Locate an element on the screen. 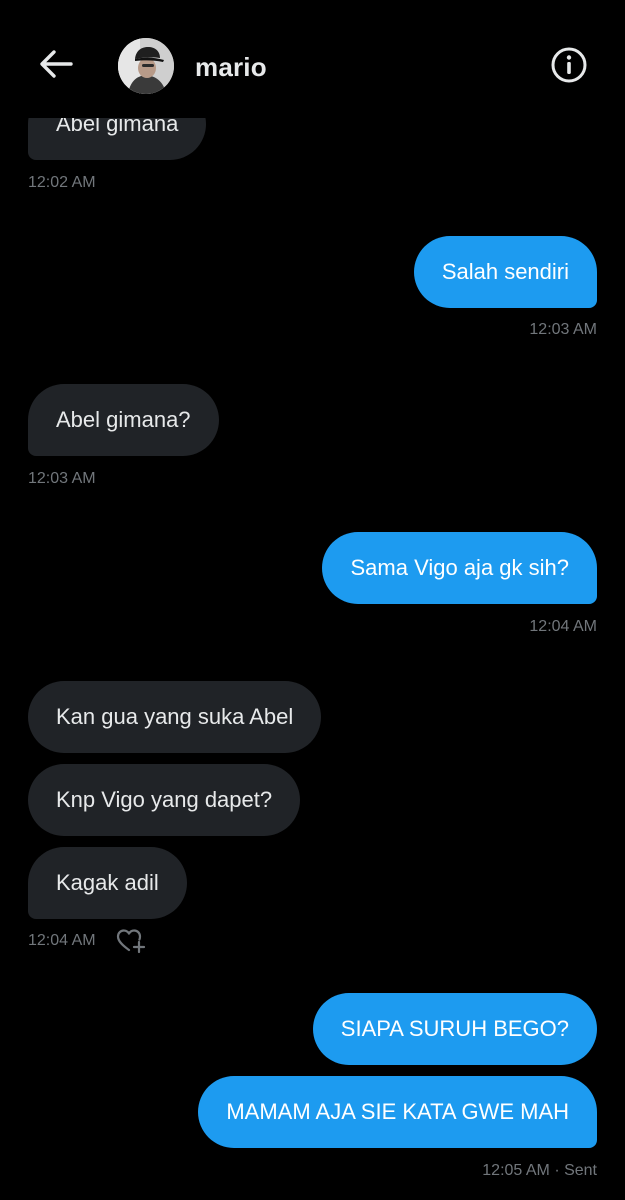 This screenshot has height=1200, width=625. message-bubble-outgoing: Sama Vigo aja gk sih? is located at coordinates (459, 568).